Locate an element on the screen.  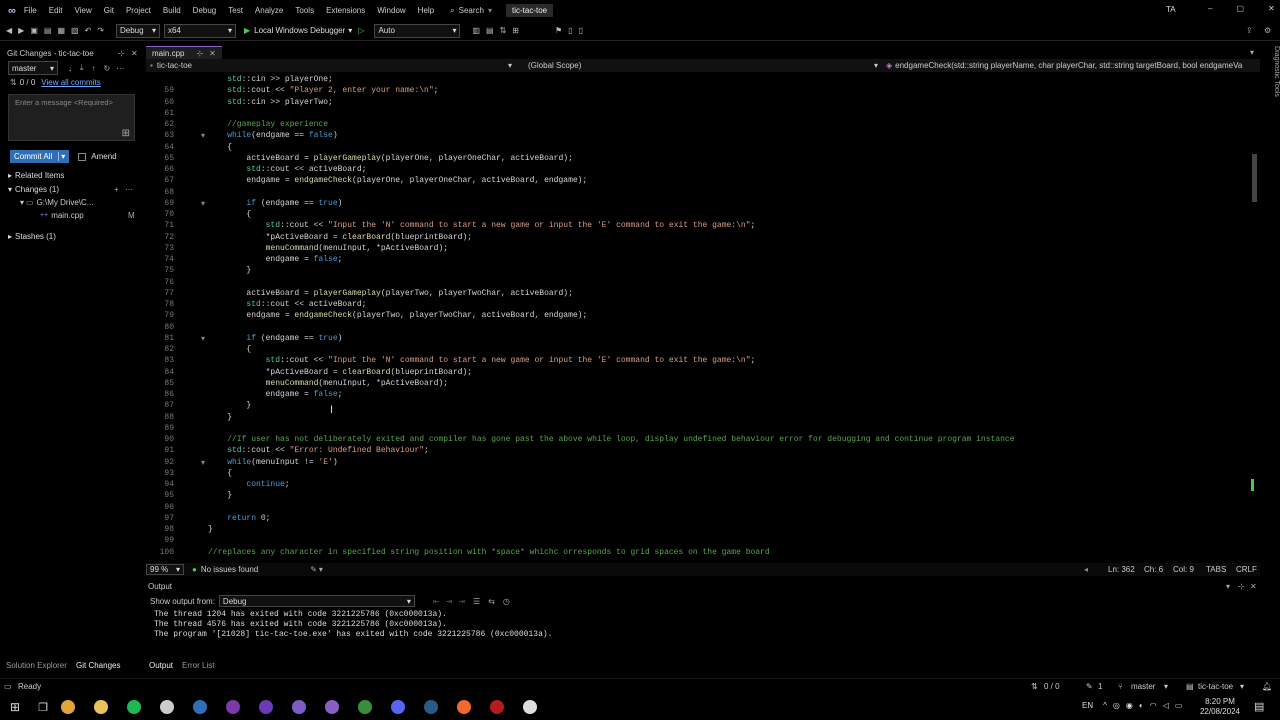
menu-window: Window is located at coordinates (391, 10).